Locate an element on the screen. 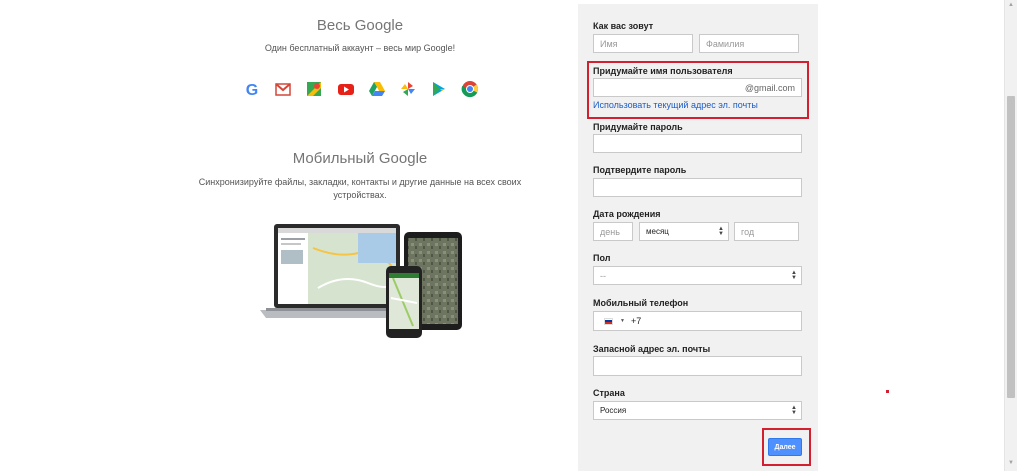  gender-value: -- is located at coordinates (603, 275).